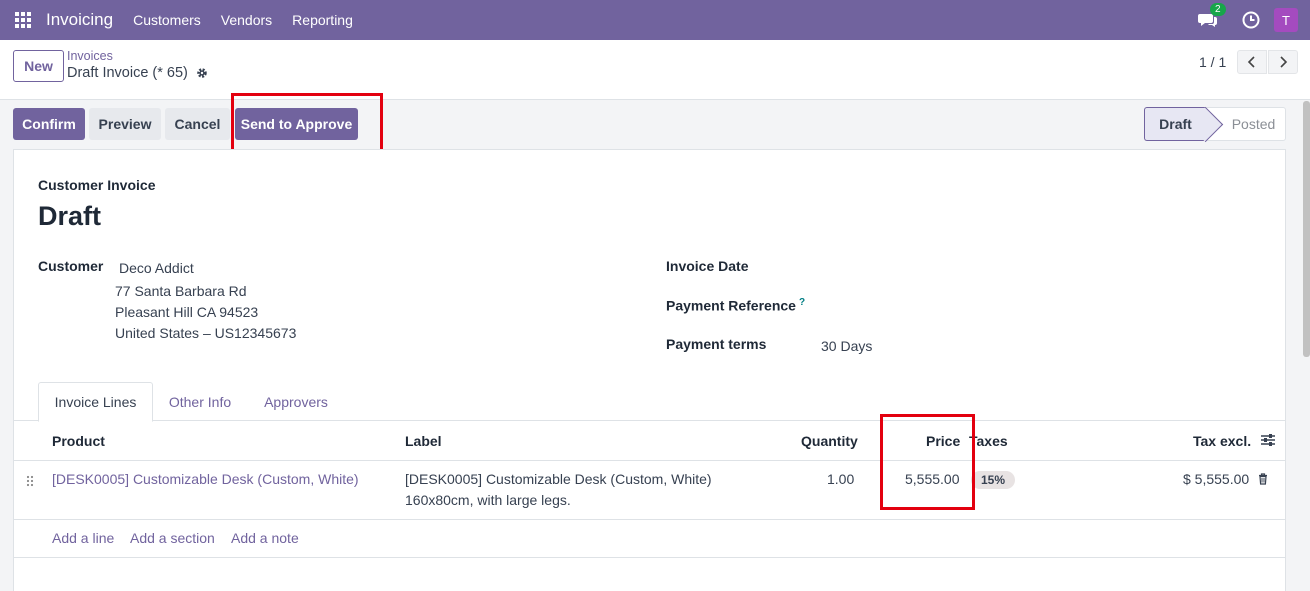 This screenshot has height=591, width=1310. What do you see at coordinates (731, 305) in the screenshot?
I see `payment-reference-label-text: Payment Reference` at bounding box center [731, 305].